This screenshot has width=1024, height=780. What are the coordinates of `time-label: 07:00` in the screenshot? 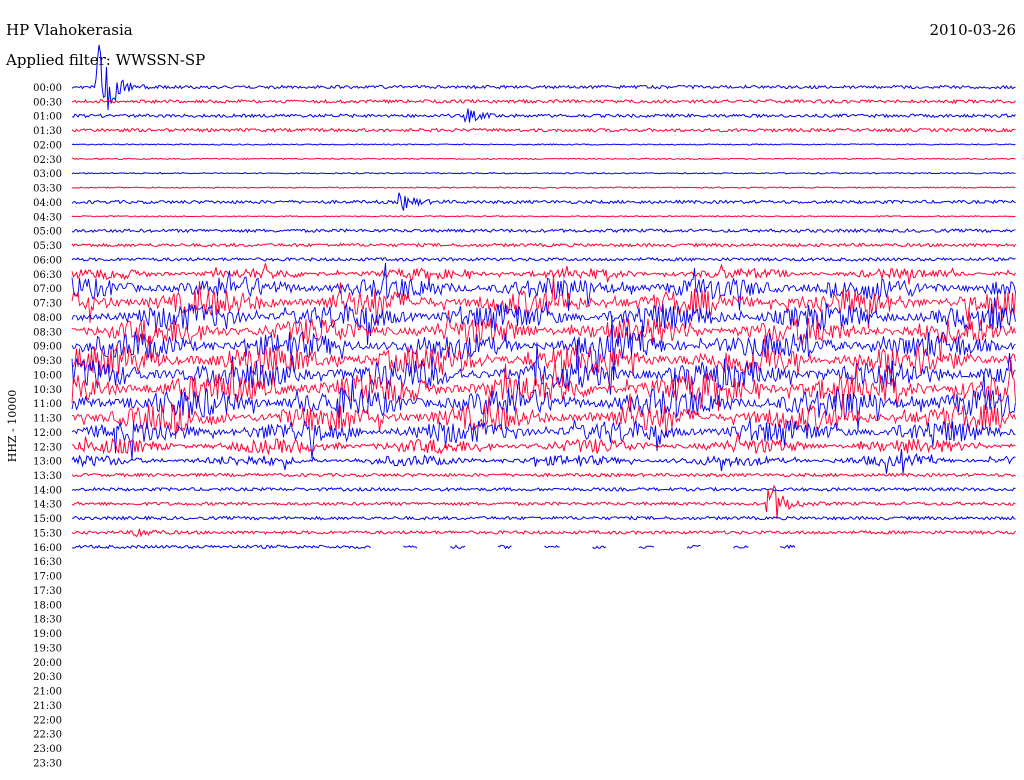 It's located at (47, 289).